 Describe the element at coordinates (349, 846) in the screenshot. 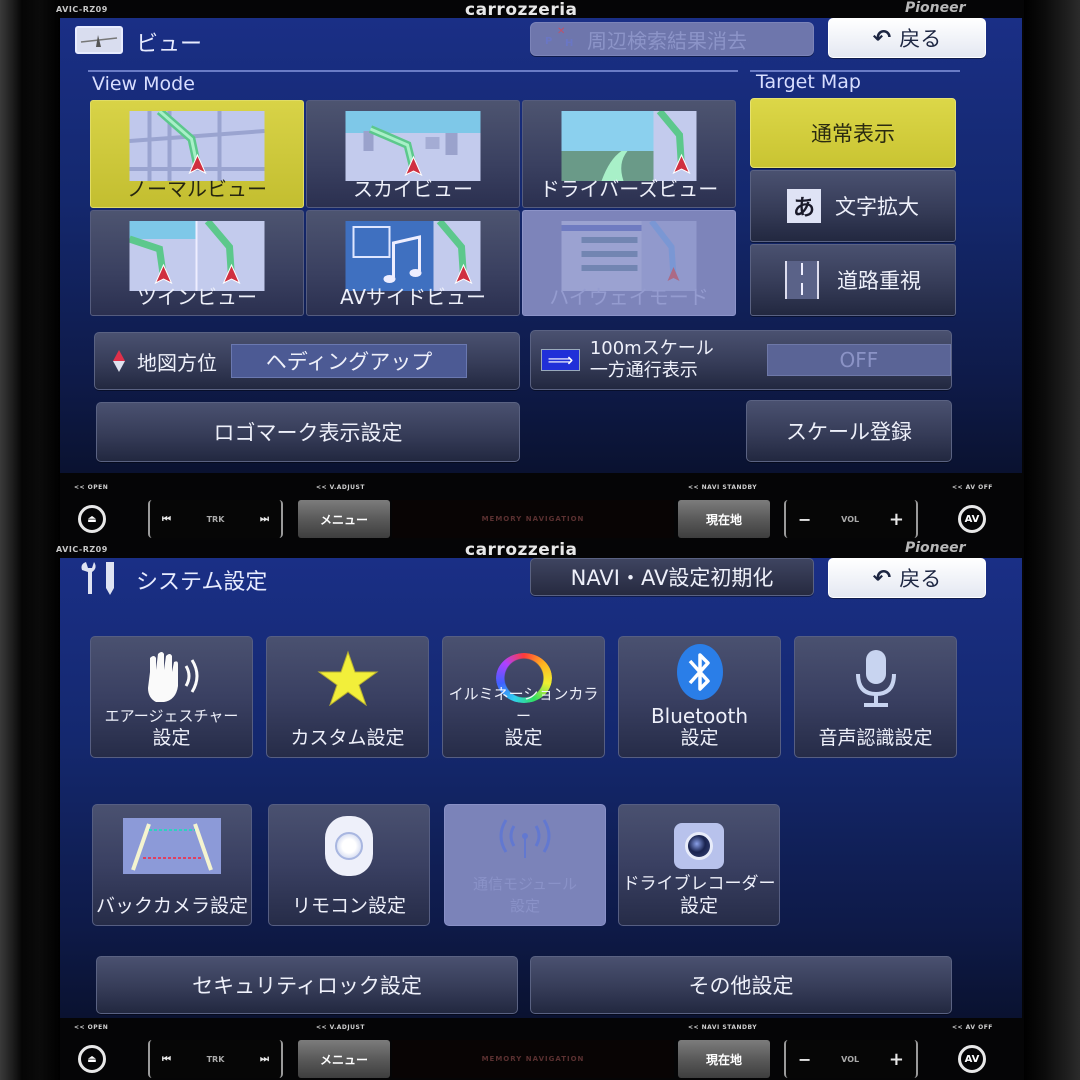

I see `remote-control-icon` at that location.